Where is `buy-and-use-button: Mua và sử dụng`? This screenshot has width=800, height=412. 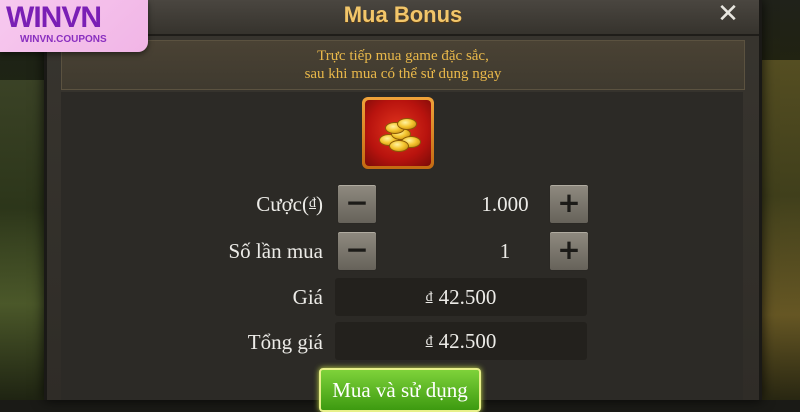
buy-and-use-button: Mua và sử dụng is located at coordinates (400, 390).